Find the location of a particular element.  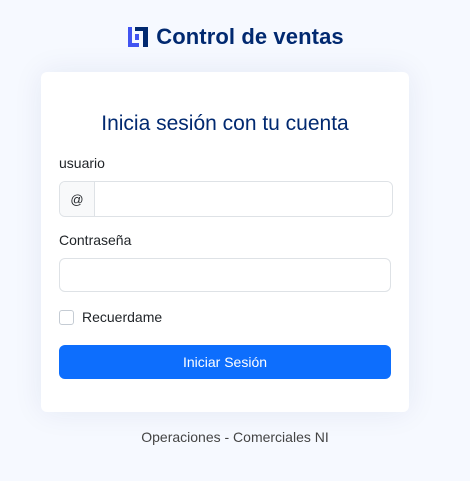

username-label: usuario is located at coordinates (82, 163).